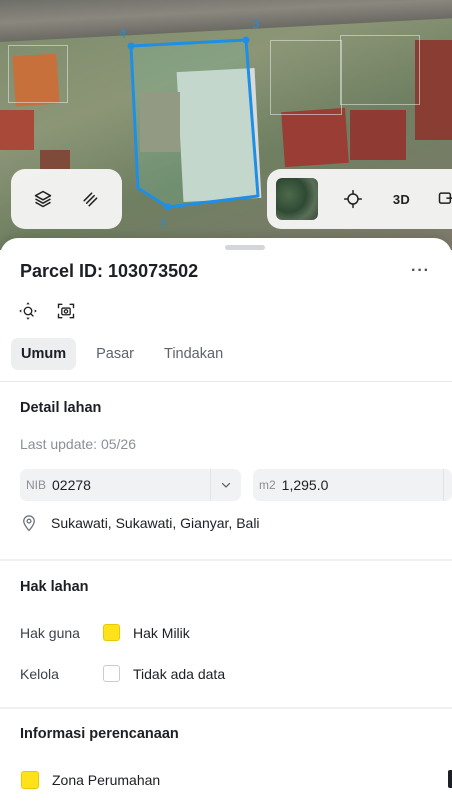 Image resolution: width=452 pixels, height=804 pixels. I want to click on kelola-swatch, so click(111, 673).